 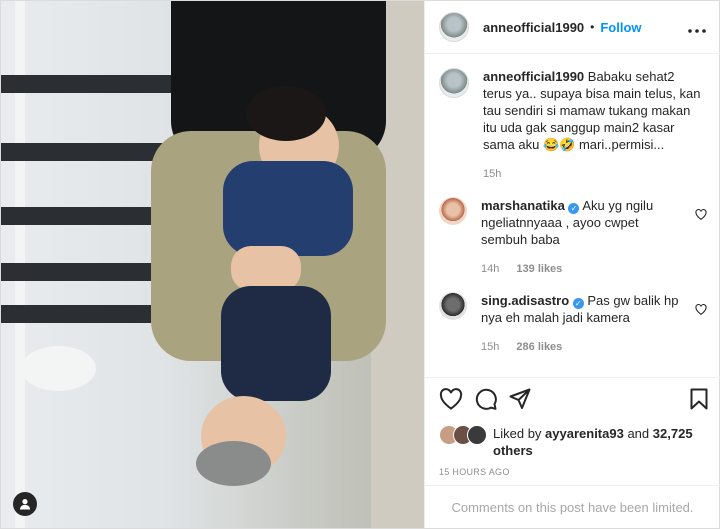 What do you see at coordinates (454, 83) in the screenshot?
I see `caption-avatar` at bounding box center [454, 83].